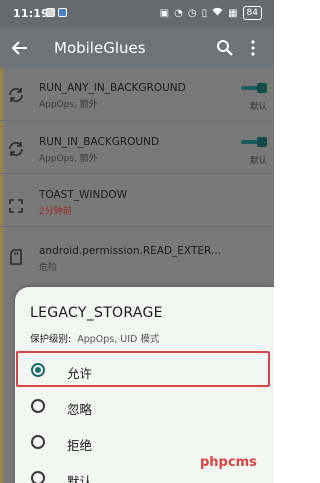 The width and height of the screenshot is (320, 483). What do you see at coordinates (178, 13) in the screenshot?
I see `speed-icon: ◔` at bounding box center [178, 13].